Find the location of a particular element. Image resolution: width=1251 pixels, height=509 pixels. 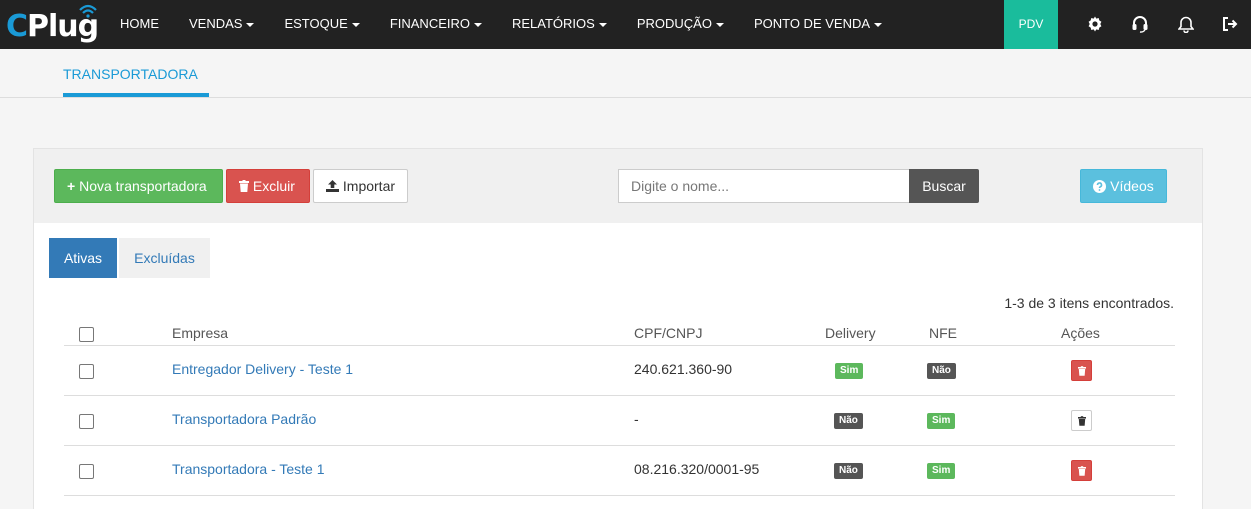

empresa-link: Transportadora - Teste 1 is located at coordinates (248, 469).